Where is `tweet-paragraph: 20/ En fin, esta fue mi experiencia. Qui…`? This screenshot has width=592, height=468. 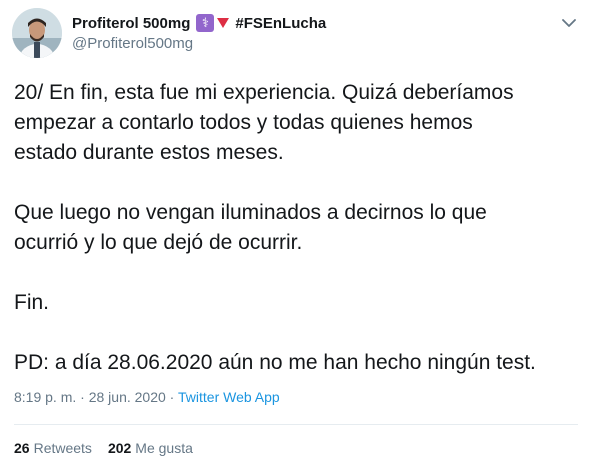
tweet-paragraph: 20/ En fin, esta fue mi experiencia. Qui… is located at coordinates (264, 122).